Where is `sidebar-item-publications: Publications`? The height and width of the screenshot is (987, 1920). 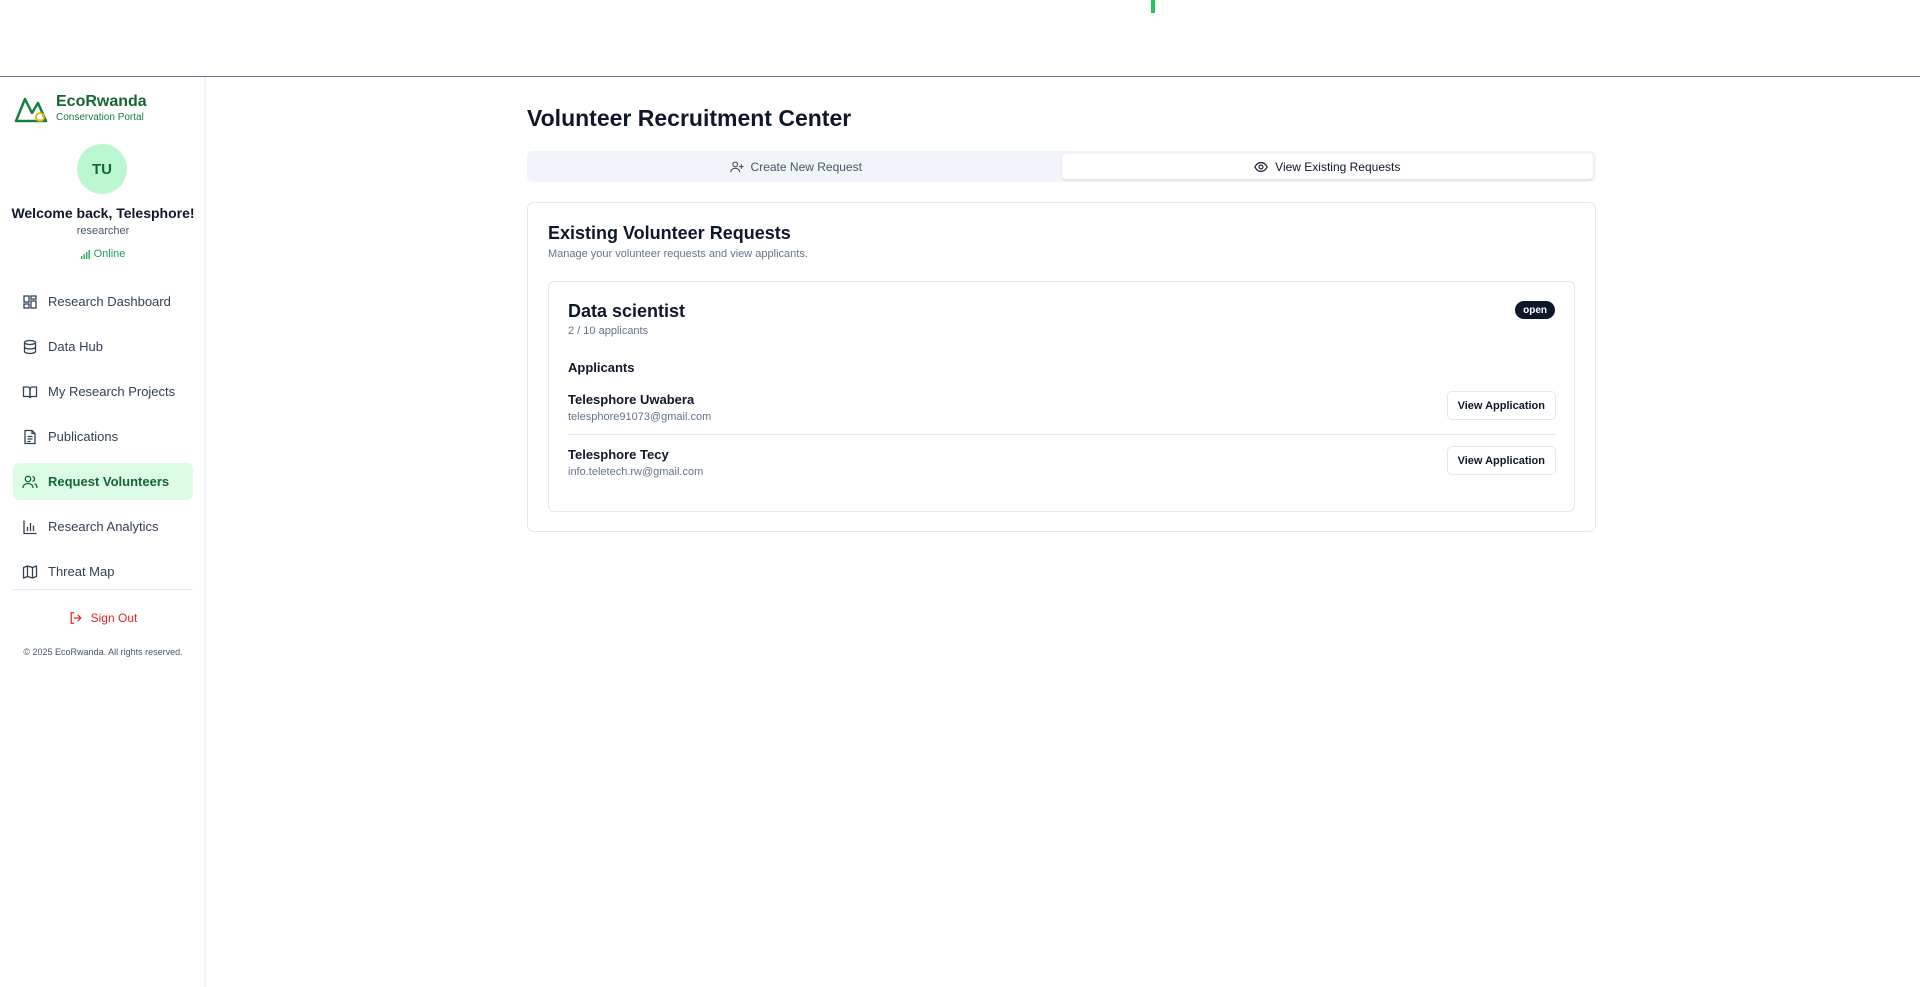 sidebar-item-publications: Publications is located at coordinates (103, 436).